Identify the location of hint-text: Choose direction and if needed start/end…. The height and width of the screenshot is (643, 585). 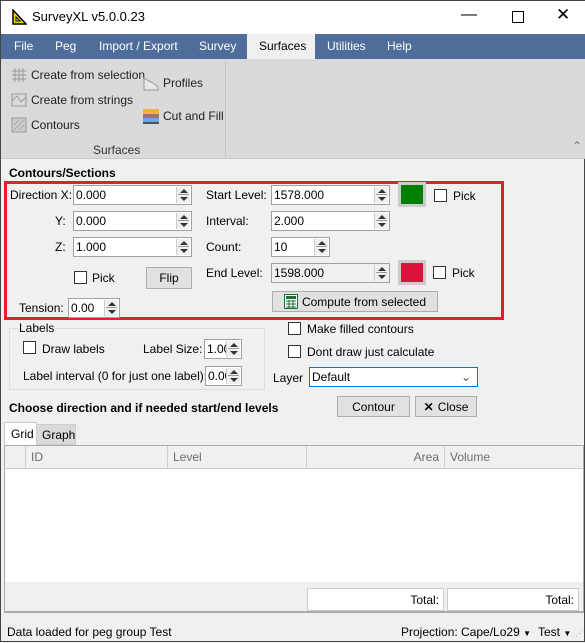
(144, 408).